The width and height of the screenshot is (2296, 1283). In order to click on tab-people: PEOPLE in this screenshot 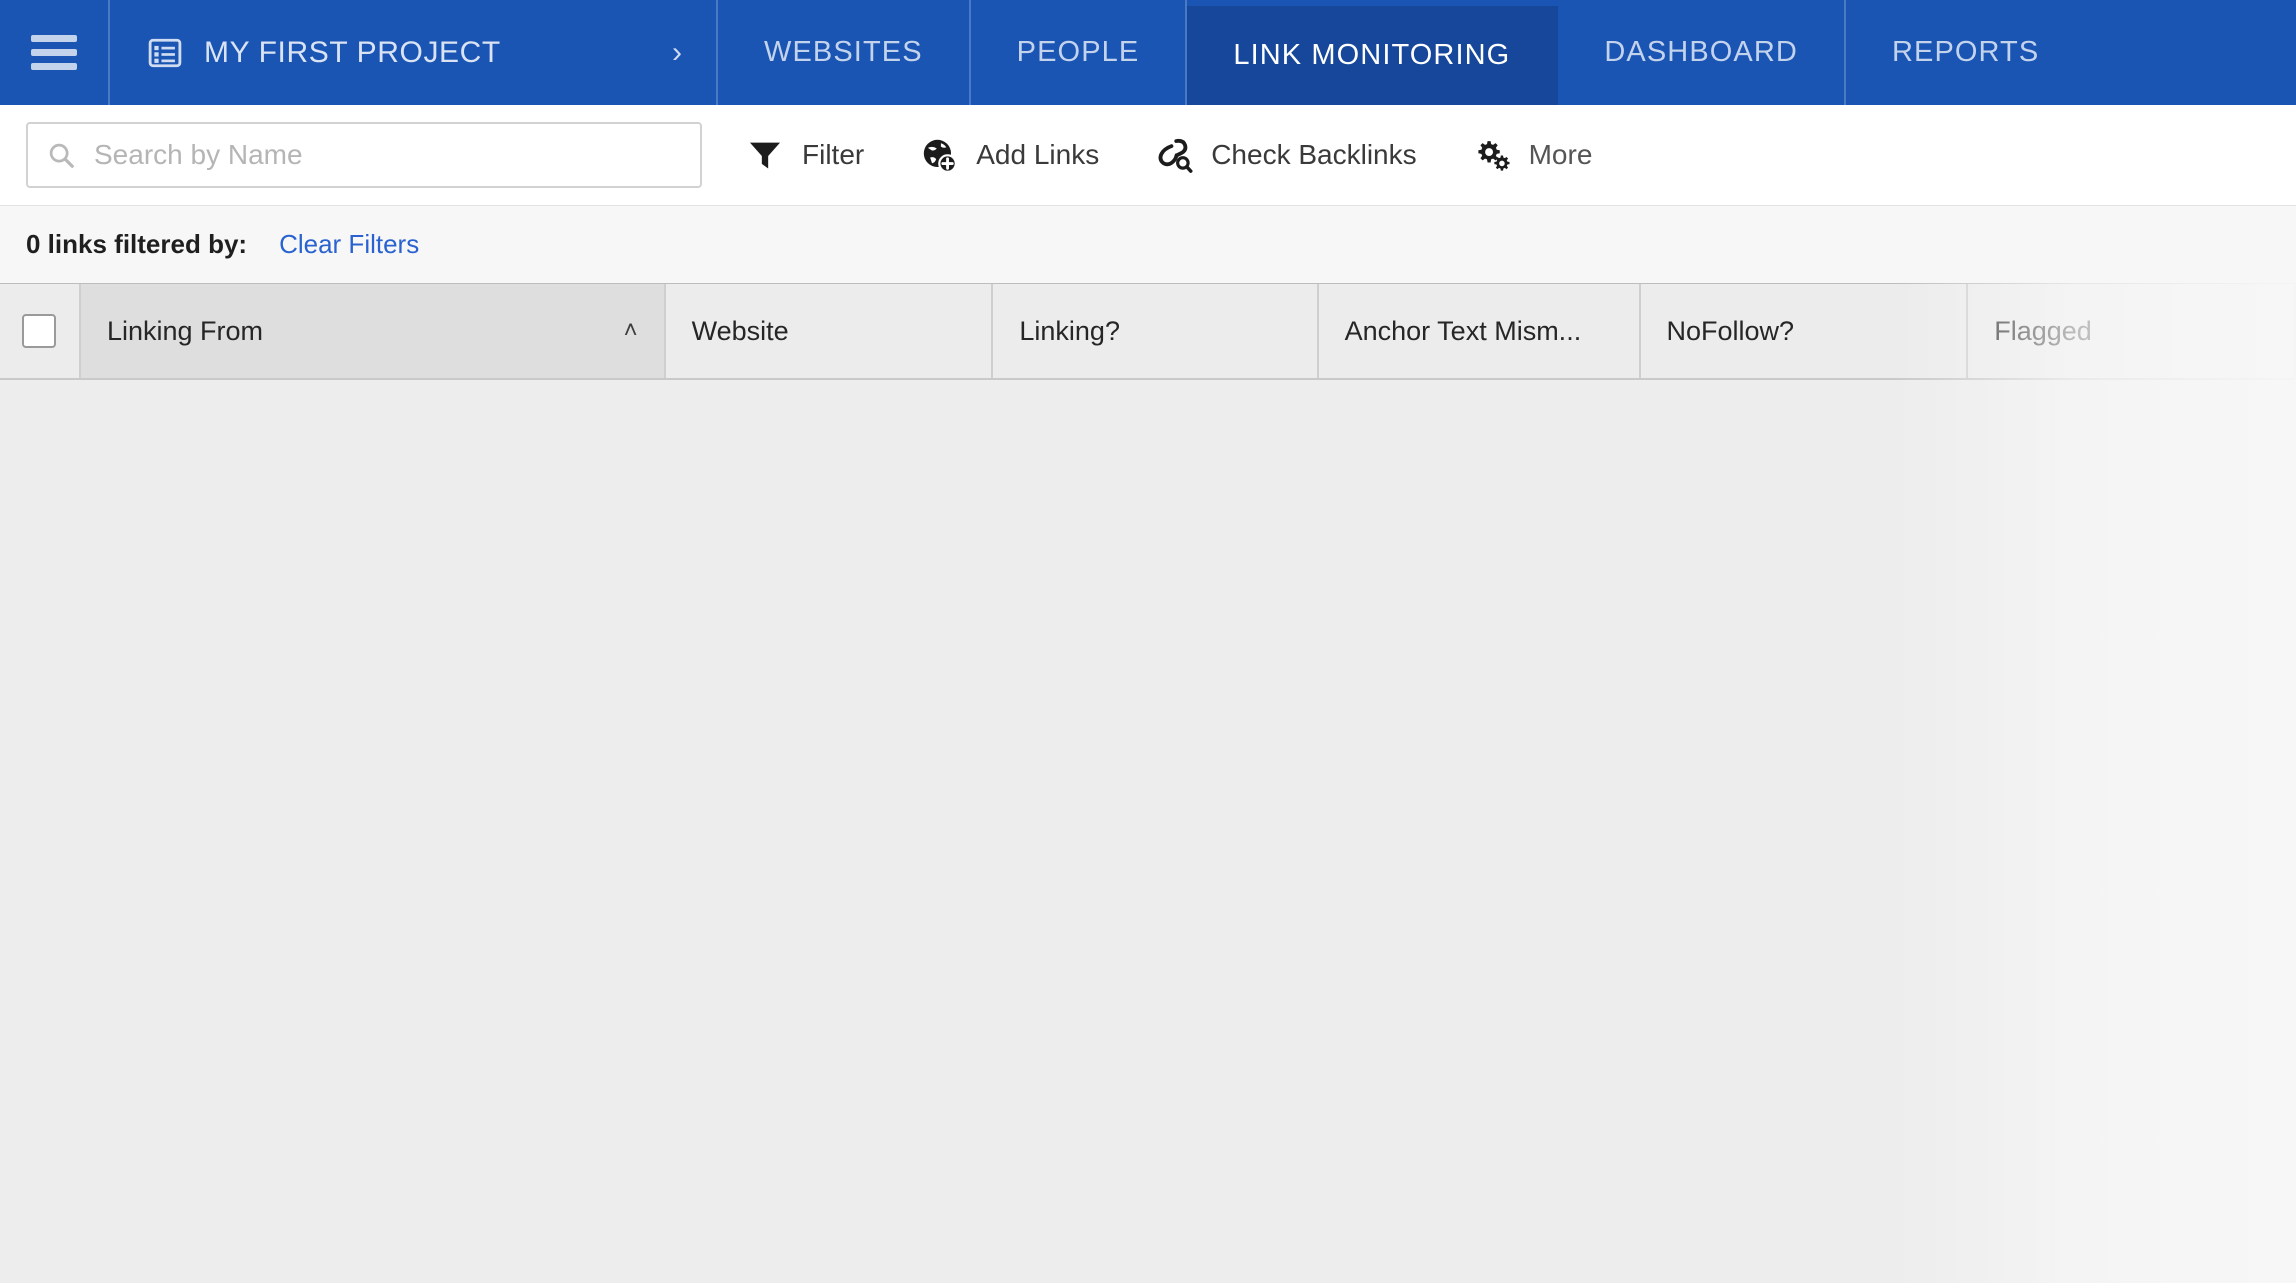, I will do `click(1079, 52)`.